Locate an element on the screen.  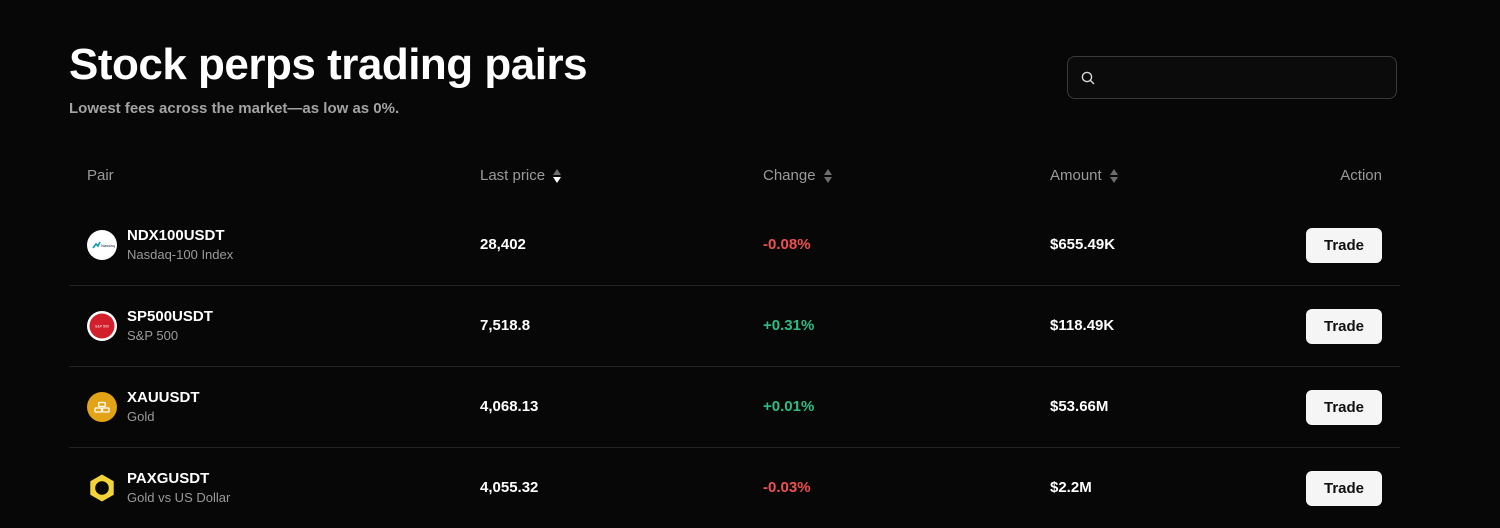
column-header-pair: Pair is located at coordinates (100, 176).